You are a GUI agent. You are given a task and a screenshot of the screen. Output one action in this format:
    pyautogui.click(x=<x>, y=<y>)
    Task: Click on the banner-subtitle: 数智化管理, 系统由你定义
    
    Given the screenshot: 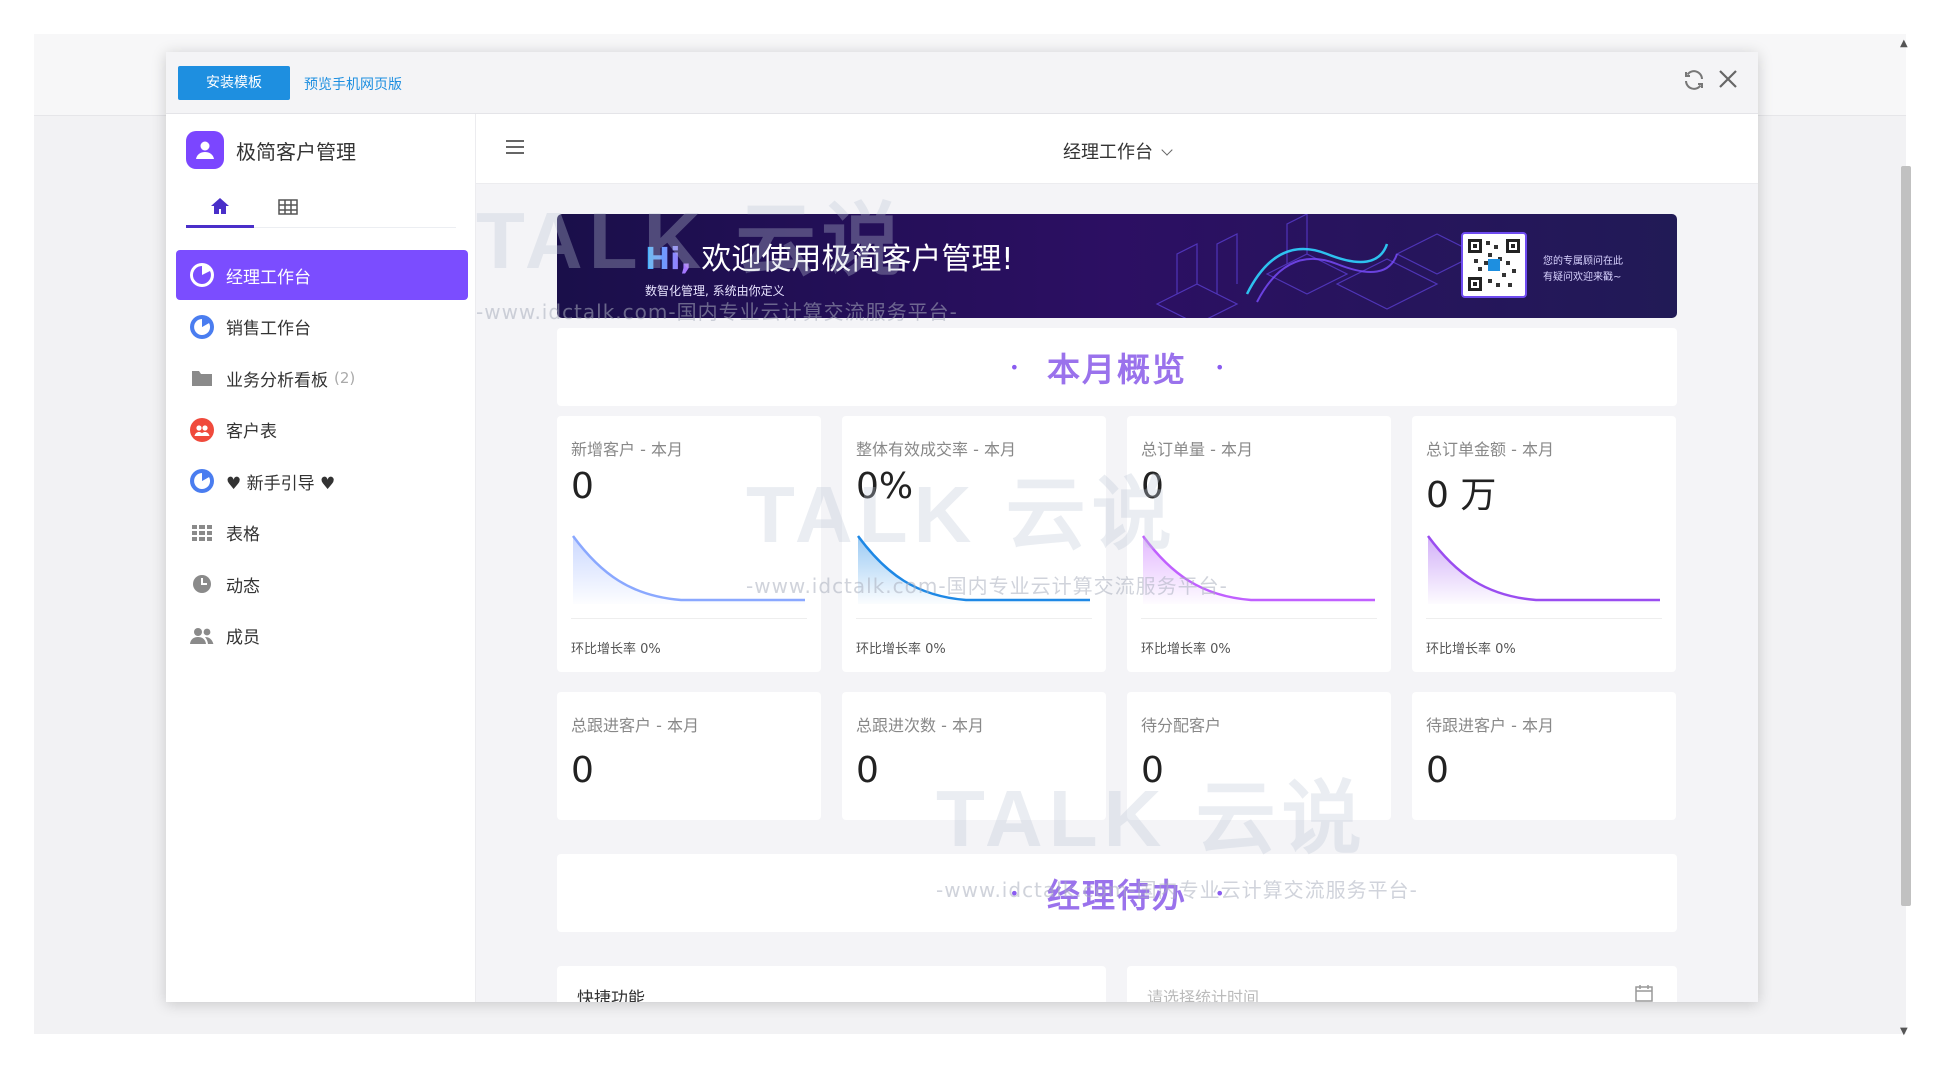 What is the action you would take?
    pyautogui.click(x=715, y=291)
    